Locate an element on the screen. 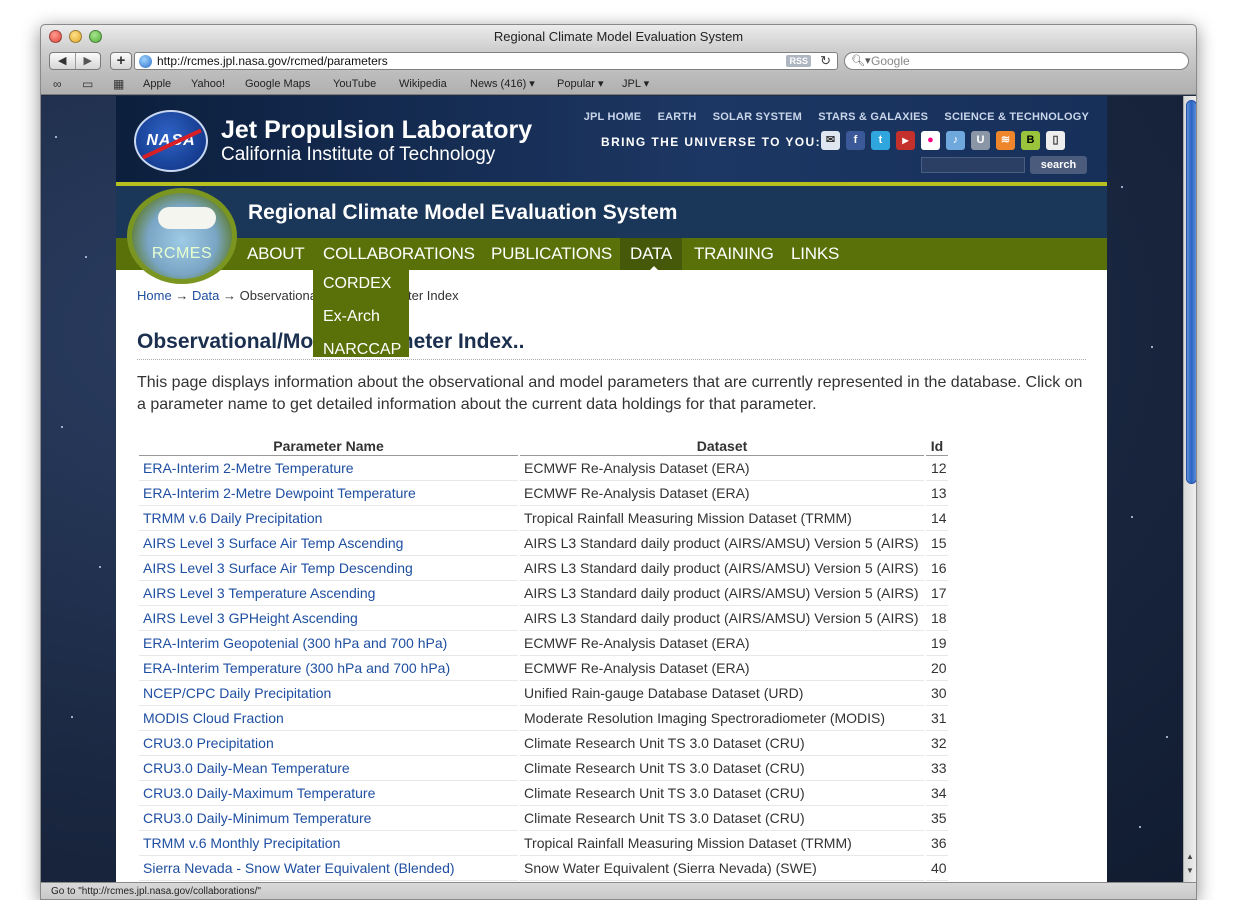 This screenshot has height=900, width=1236. add-bookmark-button: + is located at coordinates (121, 61).